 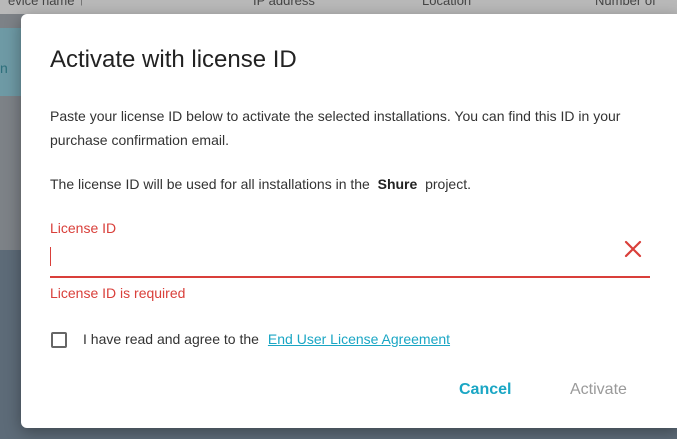 I want to click on license-id-underline, so click(x=350, y=277).